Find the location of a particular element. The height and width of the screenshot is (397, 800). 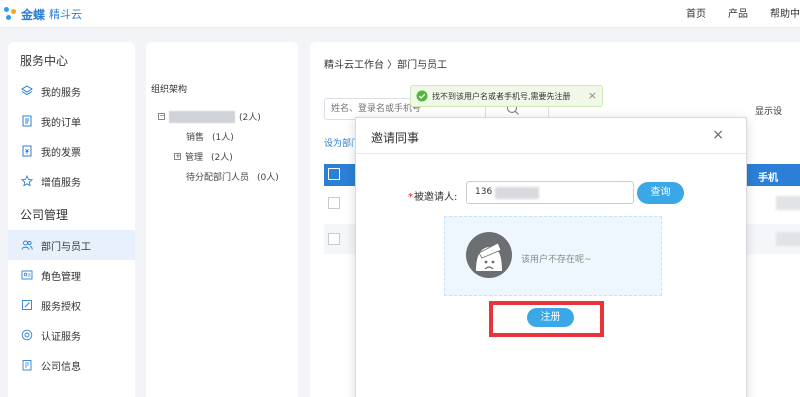

sidebar-item-label: 认证服务 is located at coordinates (61, 337).